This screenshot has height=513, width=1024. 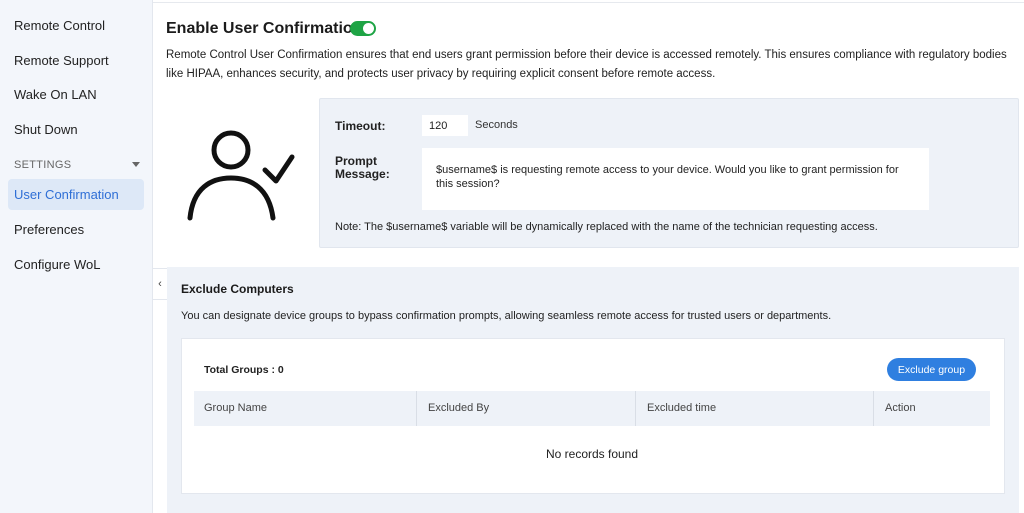 I want to click on toggle-knob, so click(x=368, y=28).